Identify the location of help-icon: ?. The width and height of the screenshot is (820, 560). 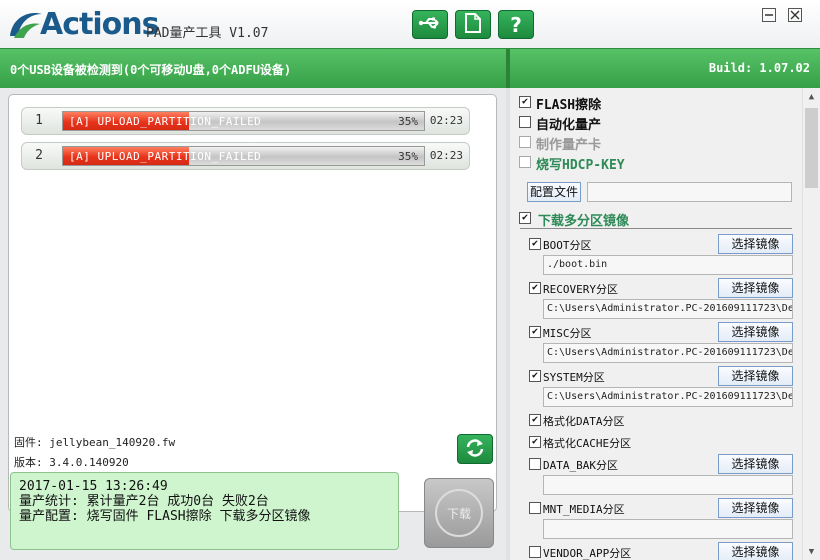
(516, 24).